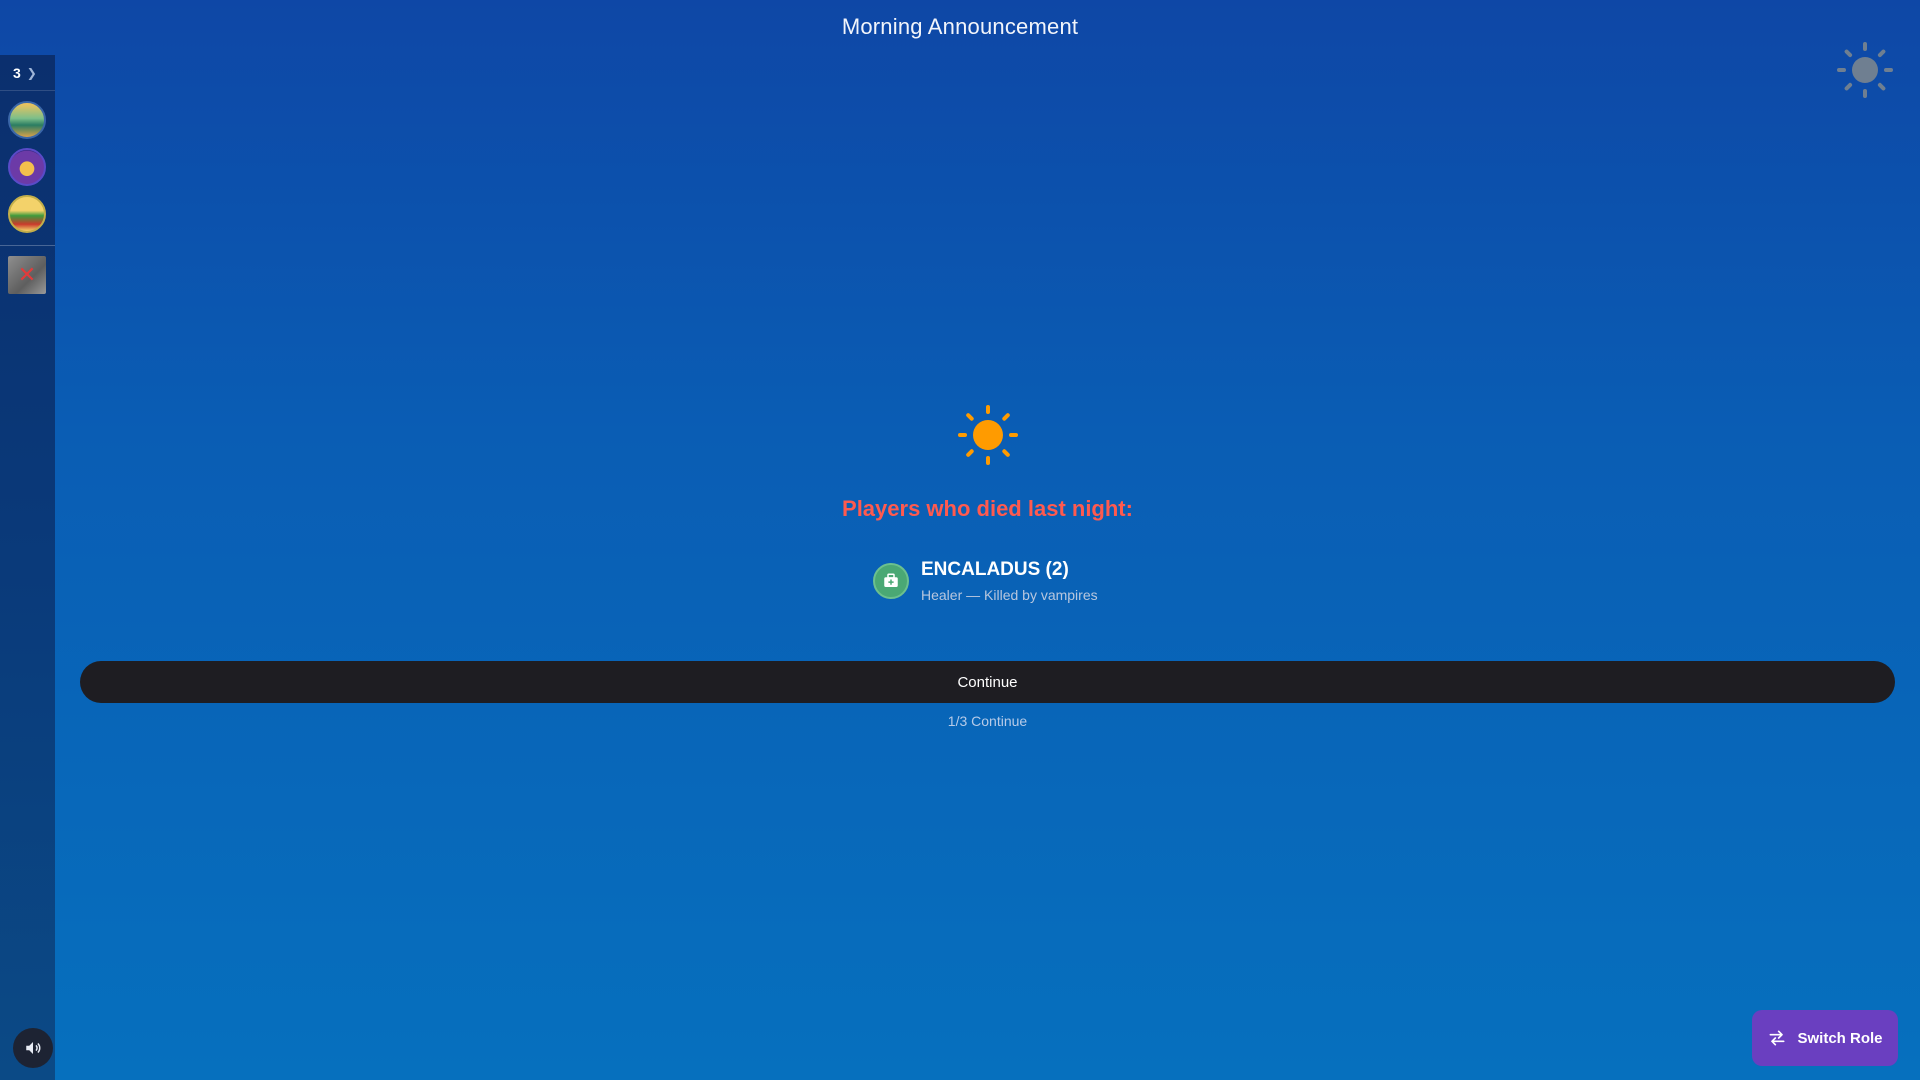 The image size is (1920, 1080). Describe the element at coordinates (987, 721) in the screenshot. I see `continue-progress: 1/3 Continue` at that location.